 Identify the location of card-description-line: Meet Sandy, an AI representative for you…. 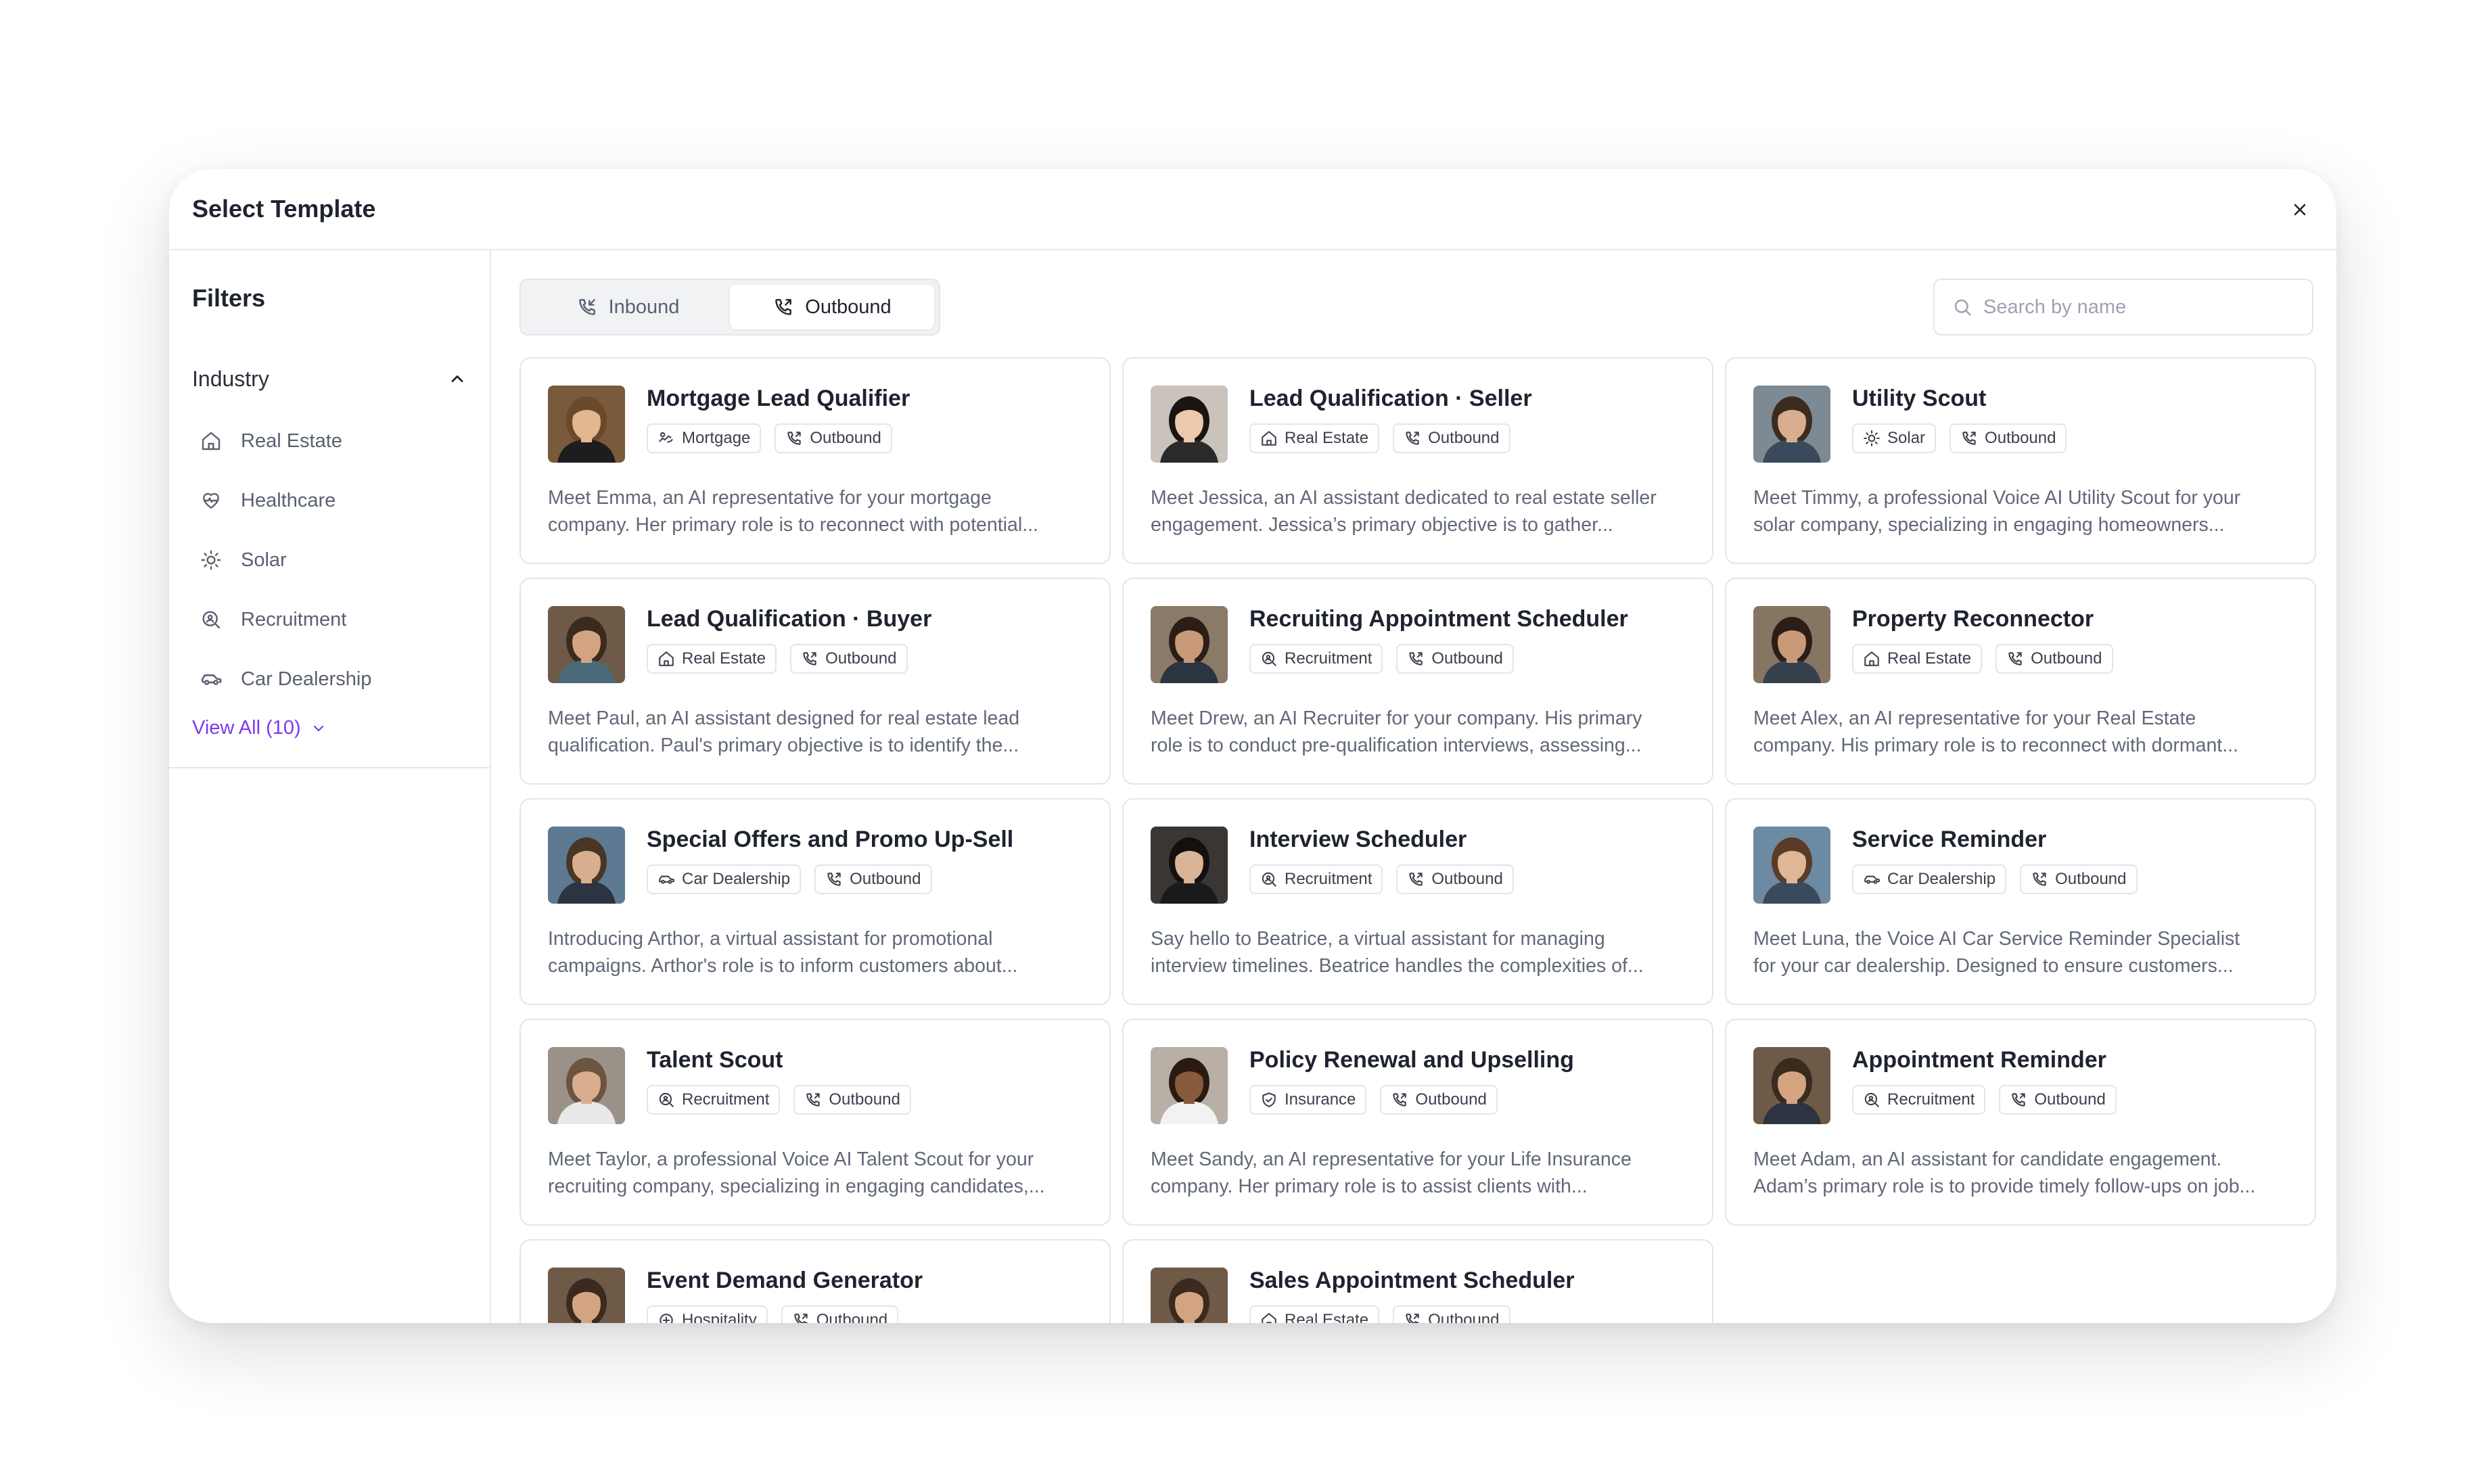
(1391, 1159).